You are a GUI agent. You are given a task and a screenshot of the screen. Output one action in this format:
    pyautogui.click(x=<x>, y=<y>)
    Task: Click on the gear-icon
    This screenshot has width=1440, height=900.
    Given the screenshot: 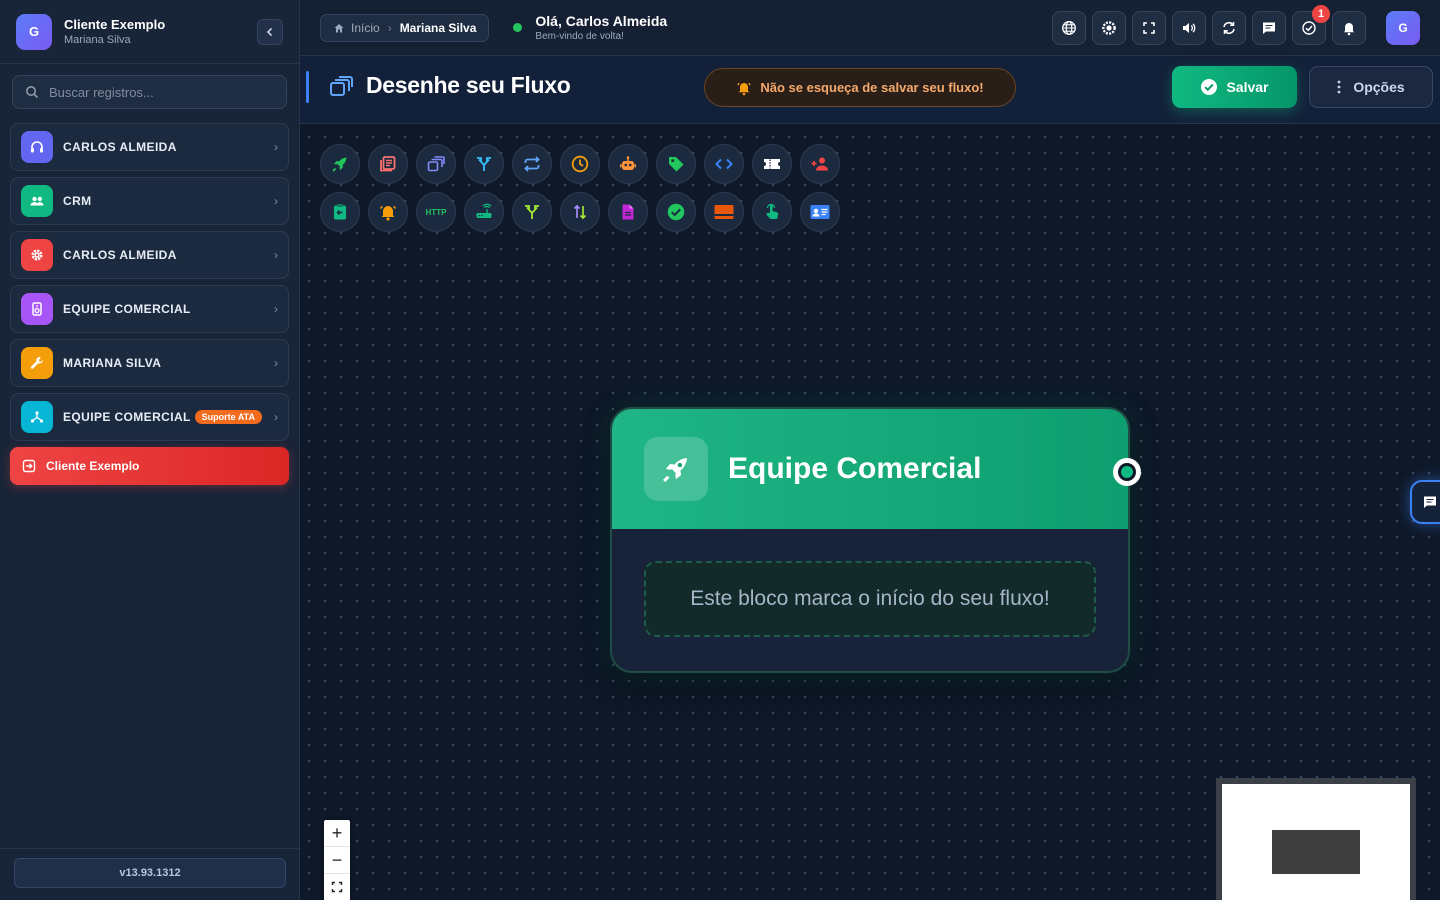 What is the action you would take?
    pyautogui.click(x=37, y=255)
    